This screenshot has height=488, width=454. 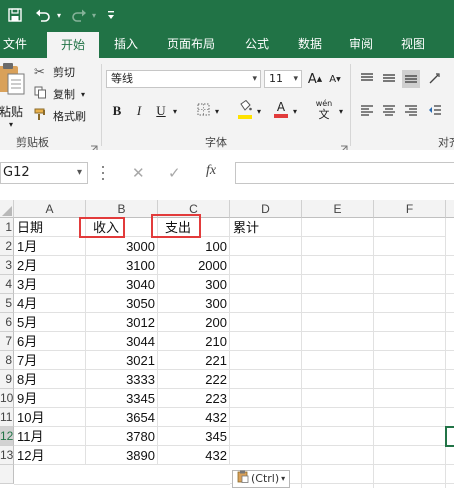 I want to click on tab-view: 视图, so click(x=413, y=44).